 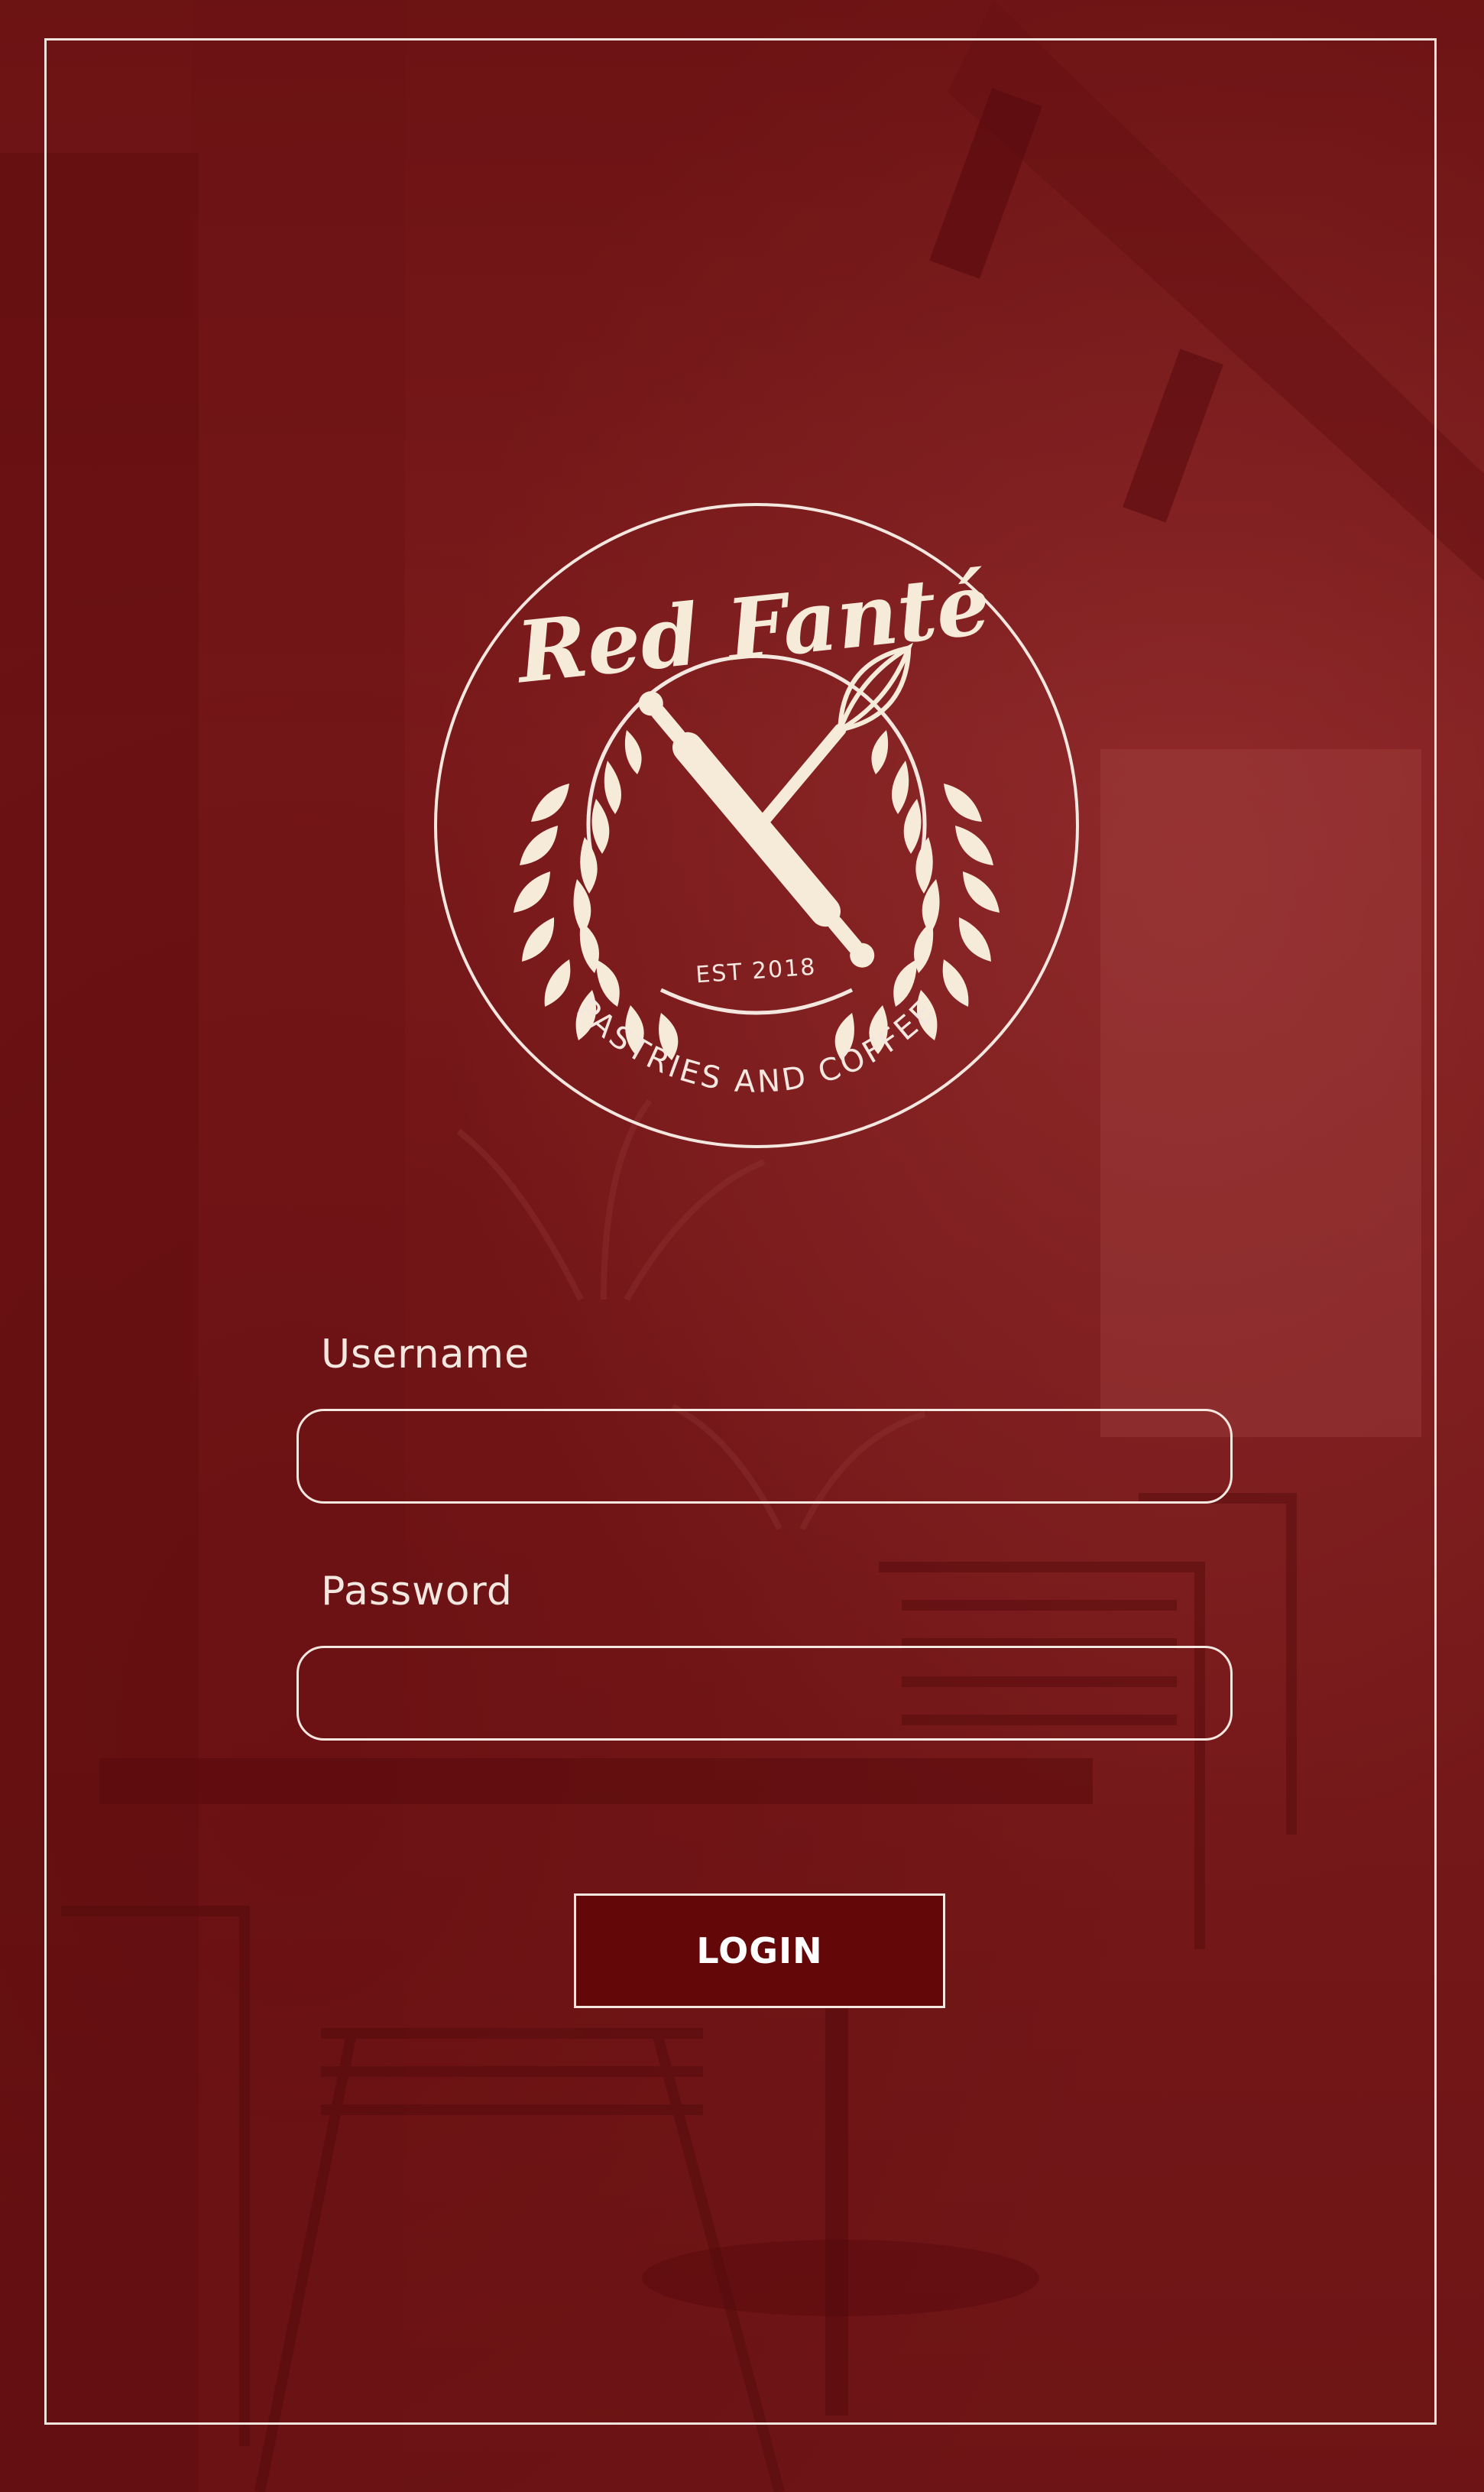 I want to click on brand-logo: Red Fanté EST 2018 PASTRIES AND COFFEE, so click(x=757, y=825).